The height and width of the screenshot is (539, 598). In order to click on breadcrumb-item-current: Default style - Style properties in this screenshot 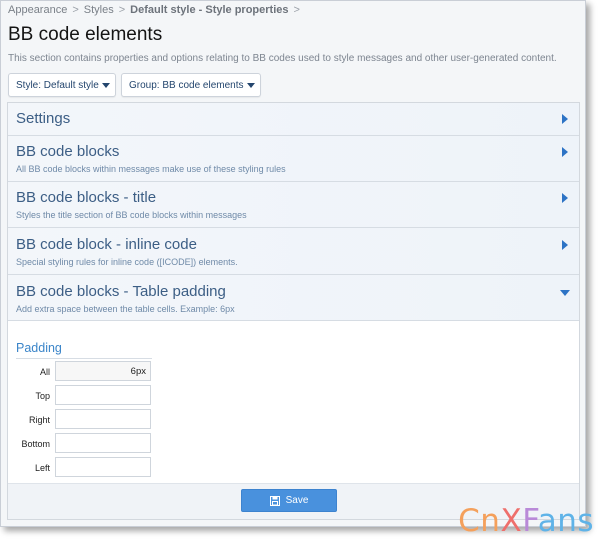, I will do `click(209, 10)`.